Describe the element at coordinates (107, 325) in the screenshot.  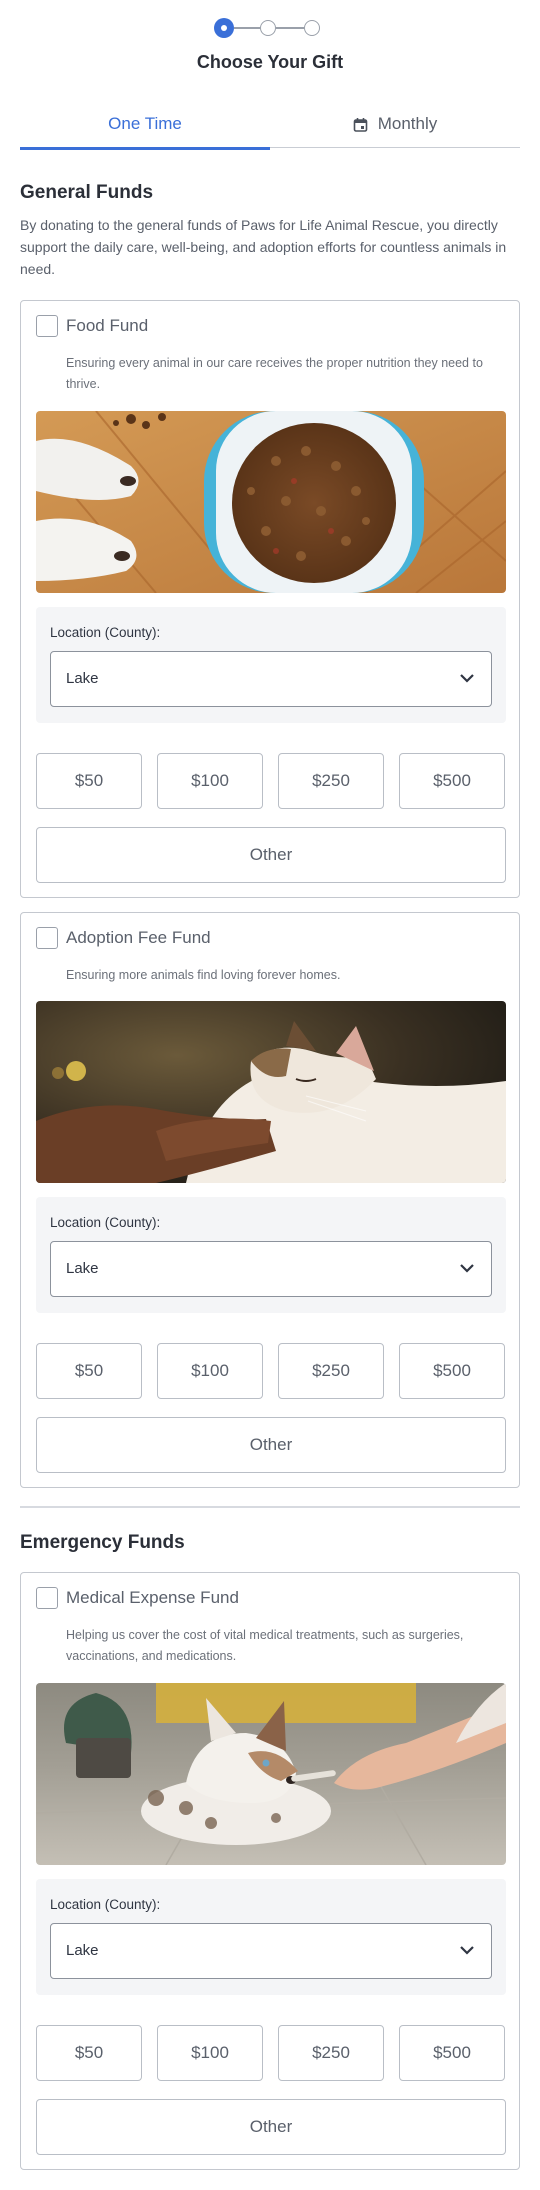
I see `fund-title: Food Fund` at that location.